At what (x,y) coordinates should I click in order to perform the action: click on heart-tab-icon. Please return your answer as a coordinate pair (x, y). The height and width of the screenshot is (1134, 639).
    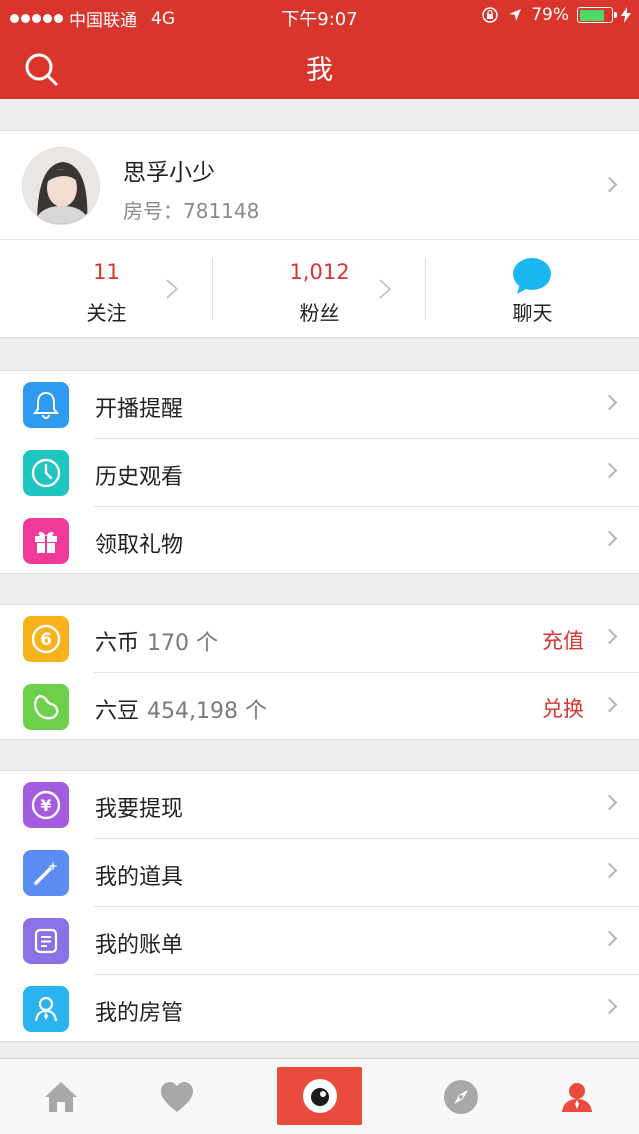
    Looking at the image, I should click on (177, 1097).